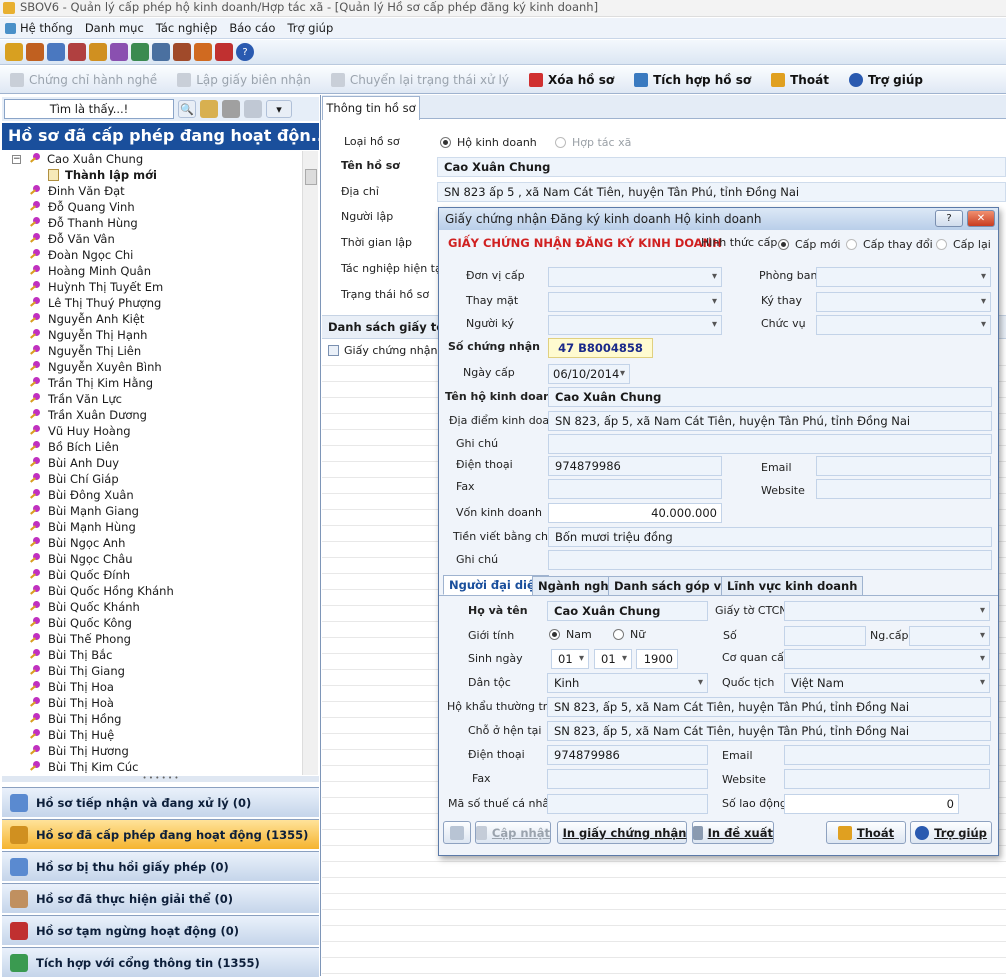 This screenshot has width=1006, height=977. What do you see at coordinates (887, 683) in the screenshot?
I see `quoc-tich-select: Việt Nam` at bounding box center [887, 683].